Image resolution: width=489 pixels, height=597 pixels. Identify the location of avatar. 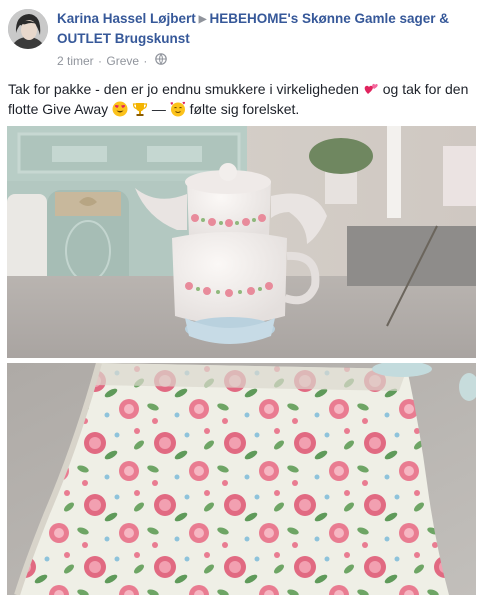
(28, 29).